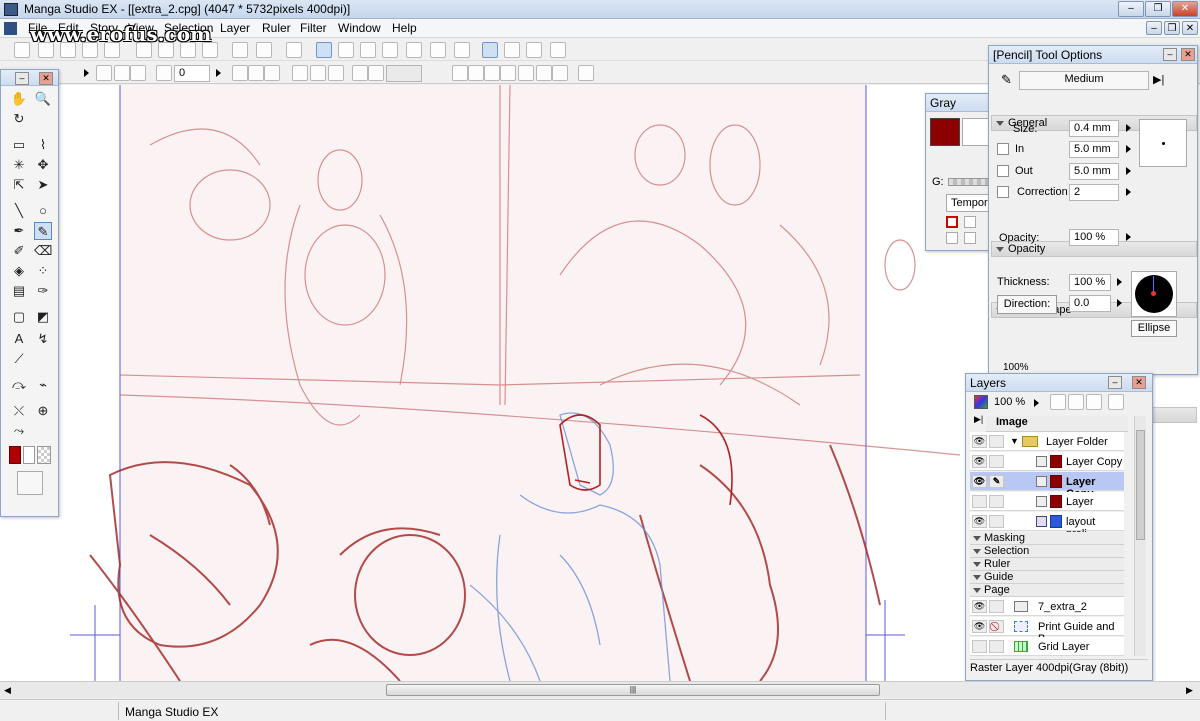 The width and height of the screenshot is (1200, 721). Describe the element at coordinates (19, 411) in the screenshot. I see `smudge-icon: ⤬` at that location.